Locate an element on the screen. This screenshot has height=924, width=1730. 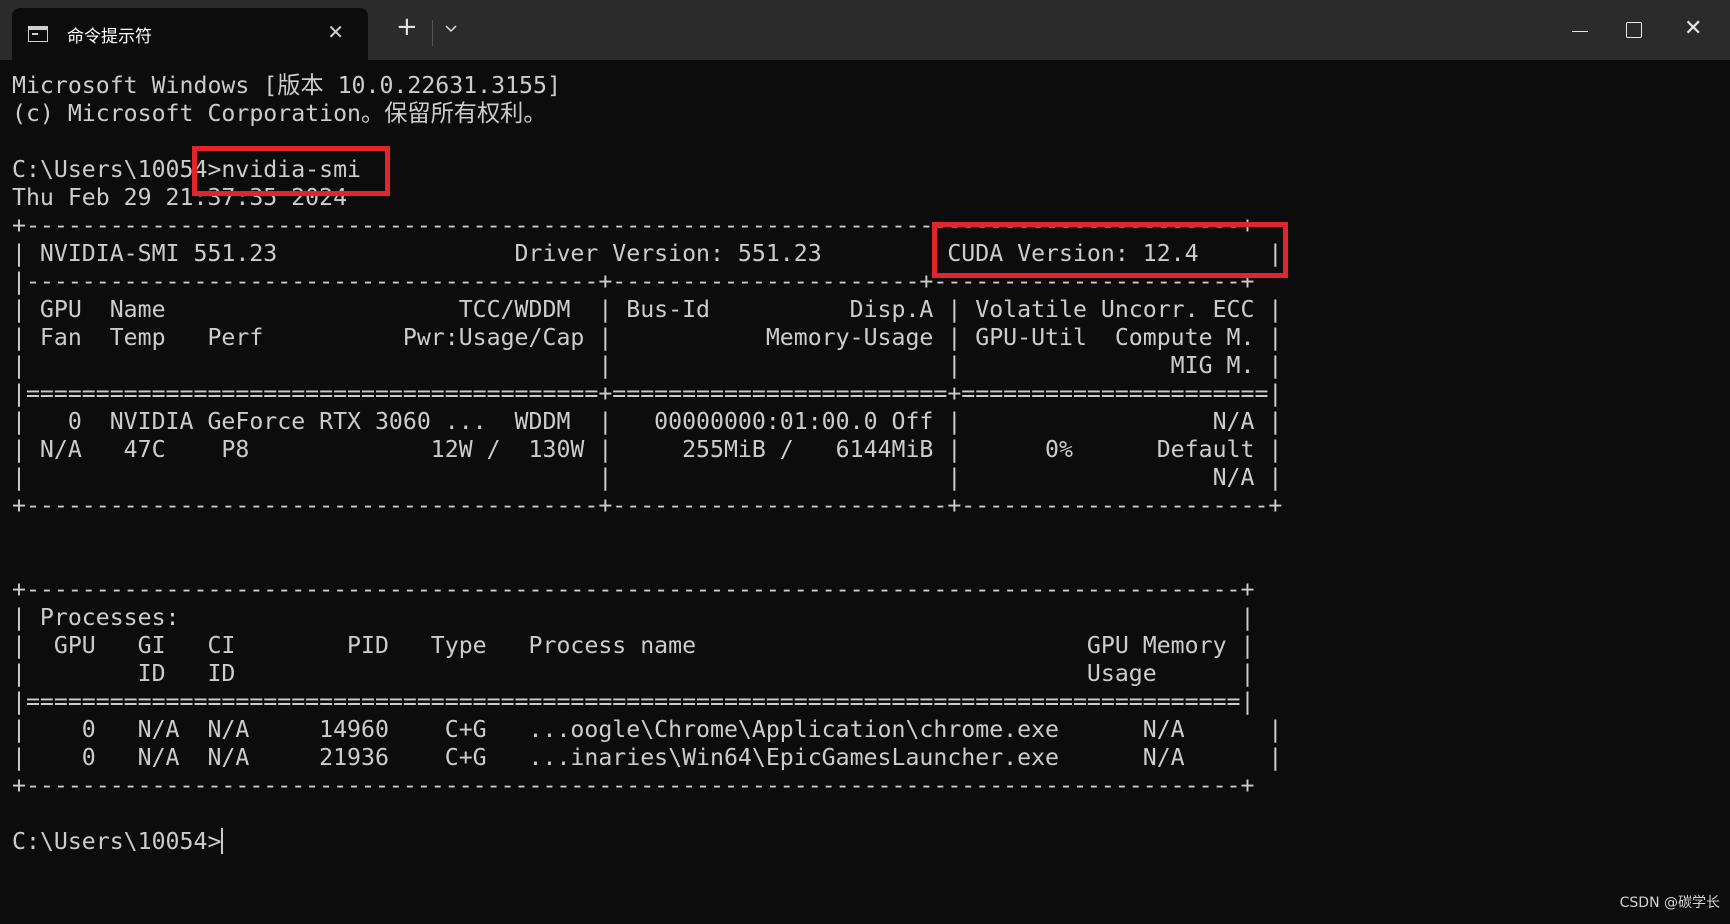
chevron-down-icon is located at coordinates (451, 27).